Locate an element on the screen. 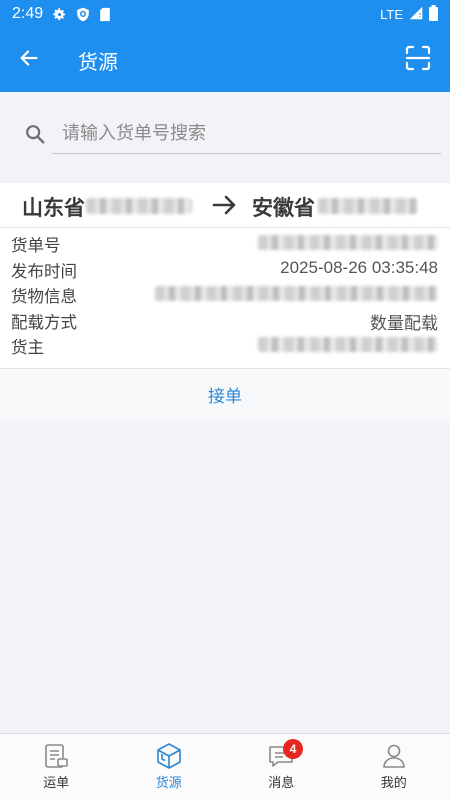 This screenshot has height=800, width=450. search-input is located at coordinates (246, 134).